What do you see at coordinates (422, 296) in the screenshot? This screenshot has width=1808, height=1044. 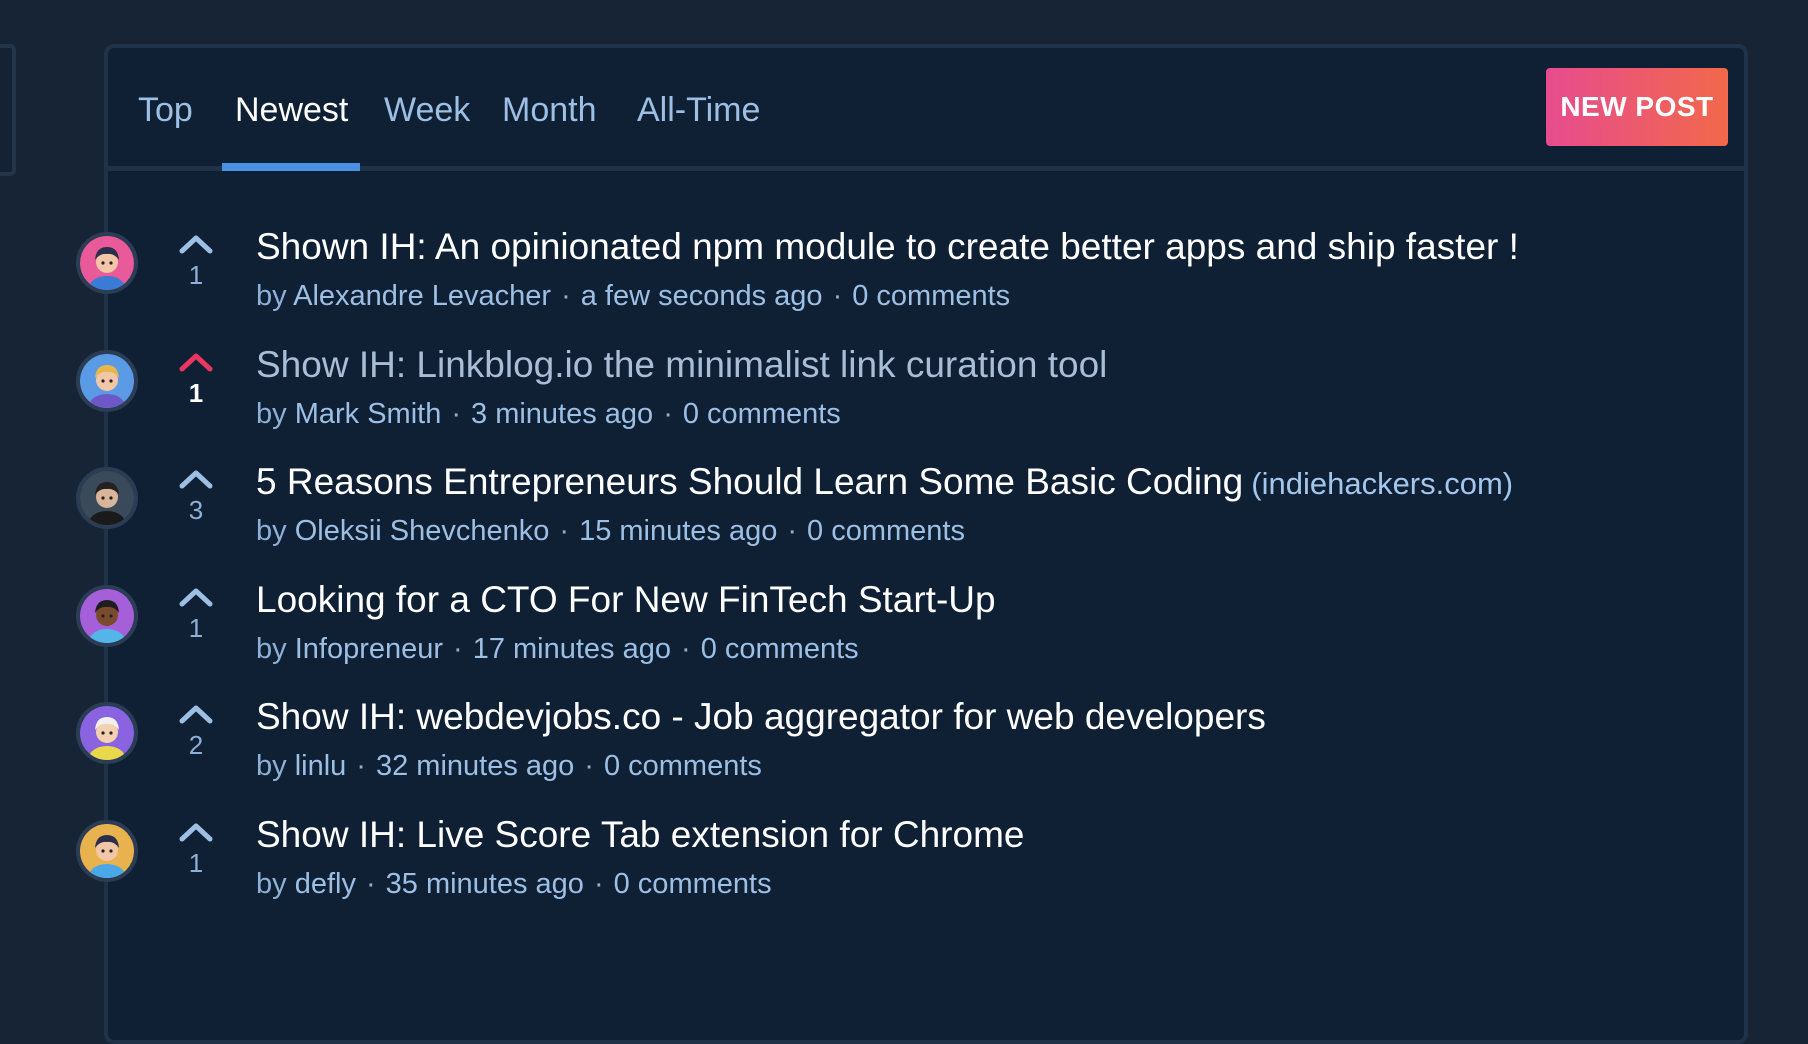 I see `post-author: Alexandre Levacher` at bounding box center [422, 296].